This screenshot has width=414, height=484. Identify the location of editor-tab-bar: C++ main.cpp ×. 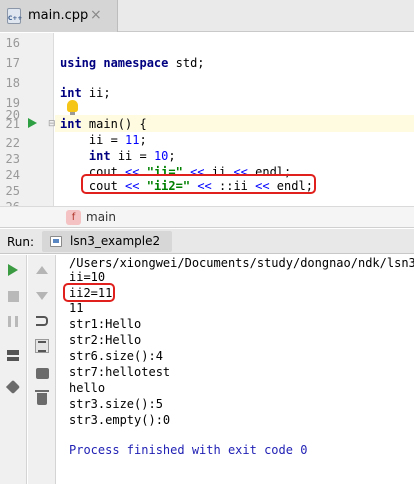
(207, 16).